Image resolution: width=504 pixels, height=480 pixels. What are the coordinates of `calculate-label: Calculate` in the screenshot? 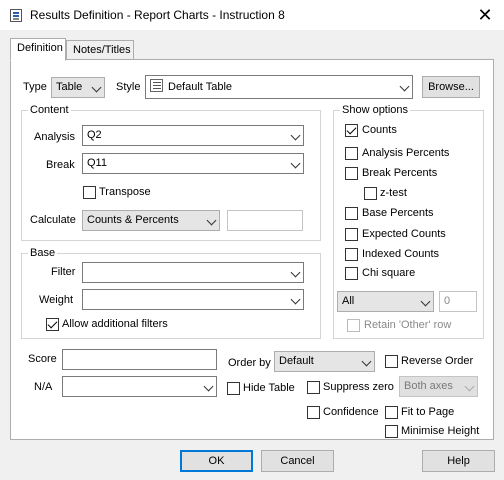 It's located at (53, 220).